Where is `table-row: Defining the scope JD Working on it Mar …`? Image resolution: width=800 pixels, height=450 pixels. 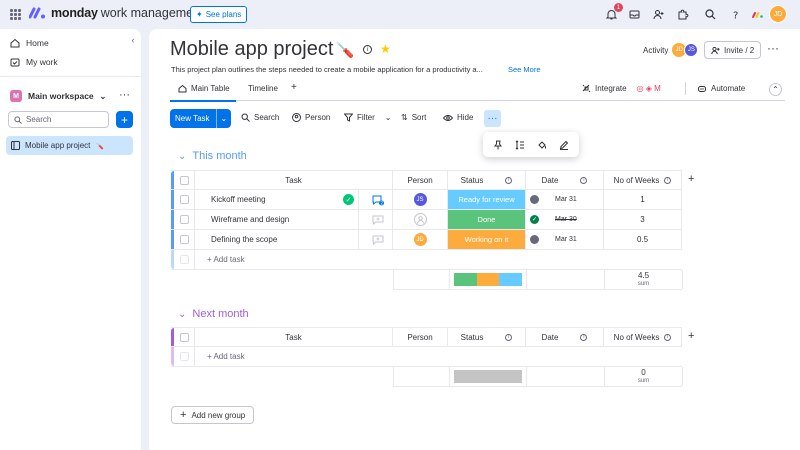
table-row: Defining the scope JD Working on it Mar … is located at coordinates (426, 240).